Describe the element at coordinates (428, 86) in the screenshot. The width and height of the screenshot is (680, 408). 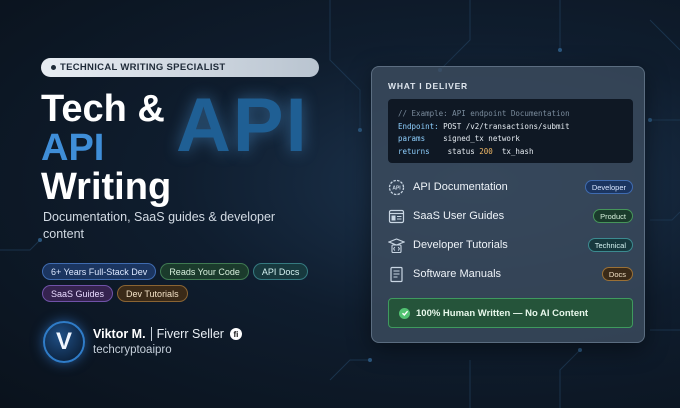
I see `panel-title: WHAT I DELIVER` at that location.